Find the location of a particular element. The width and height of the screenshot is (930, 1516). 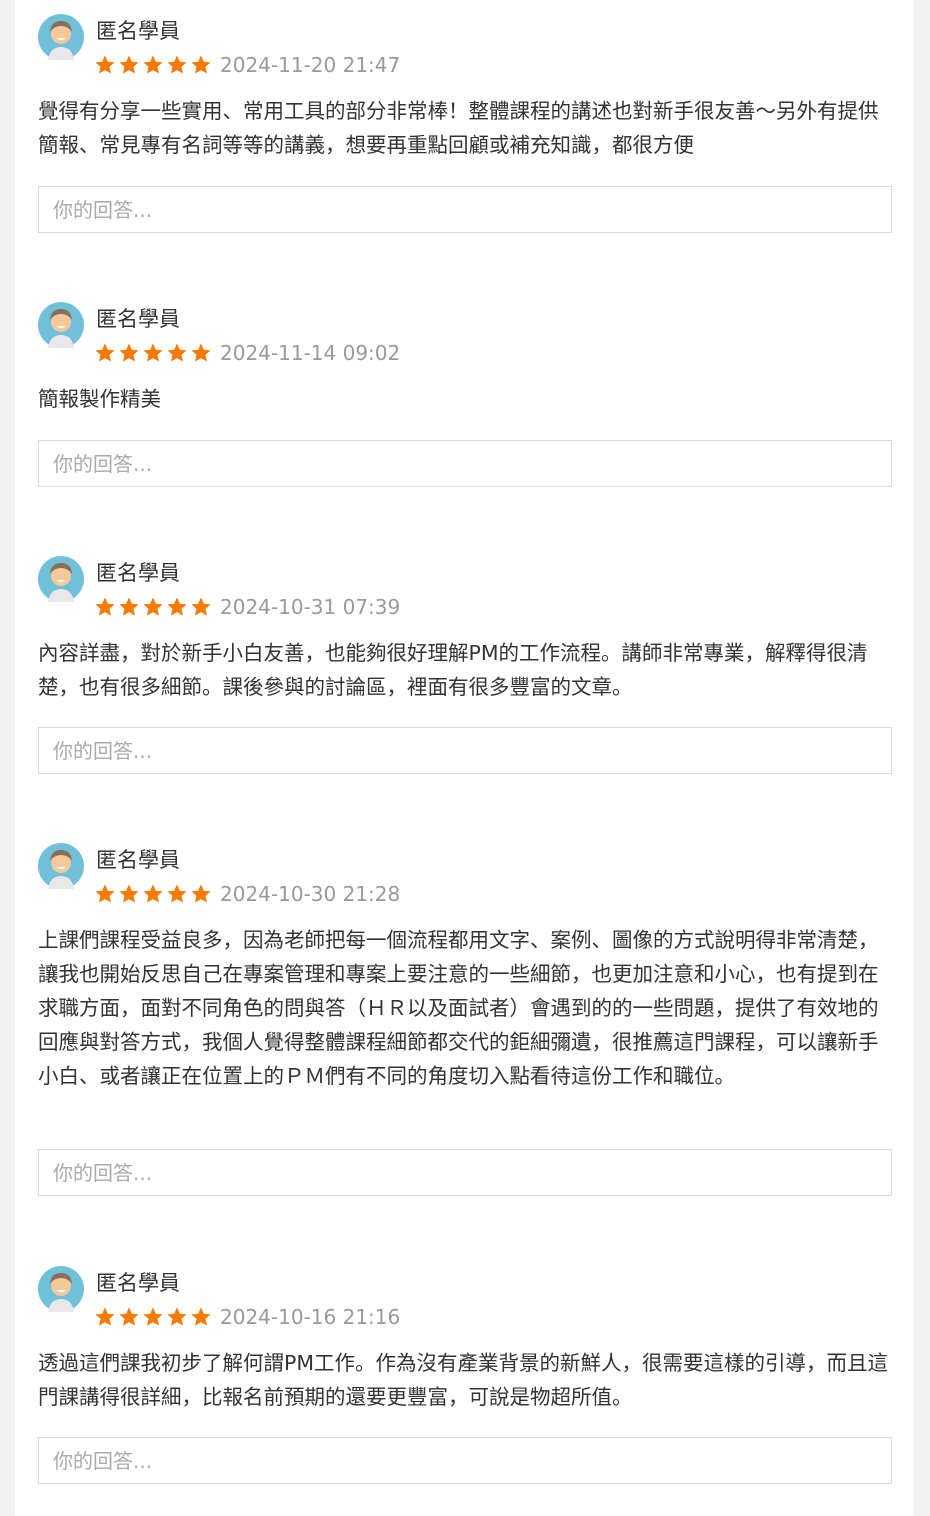

rating-row: 2024-10-31 07:39 is located at coordinates (247, 607).